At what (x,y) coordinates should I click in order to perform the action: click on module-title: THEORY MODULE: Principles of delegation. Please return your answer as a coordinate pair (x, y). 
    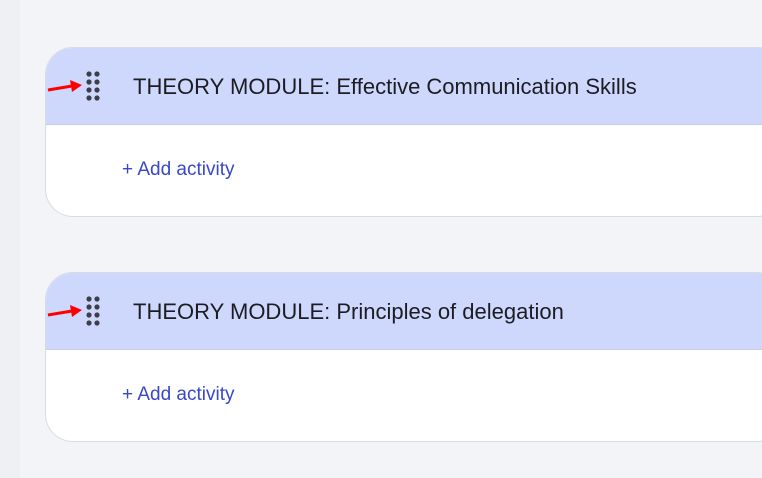
    Looking at the image, I should click on (348, 311).